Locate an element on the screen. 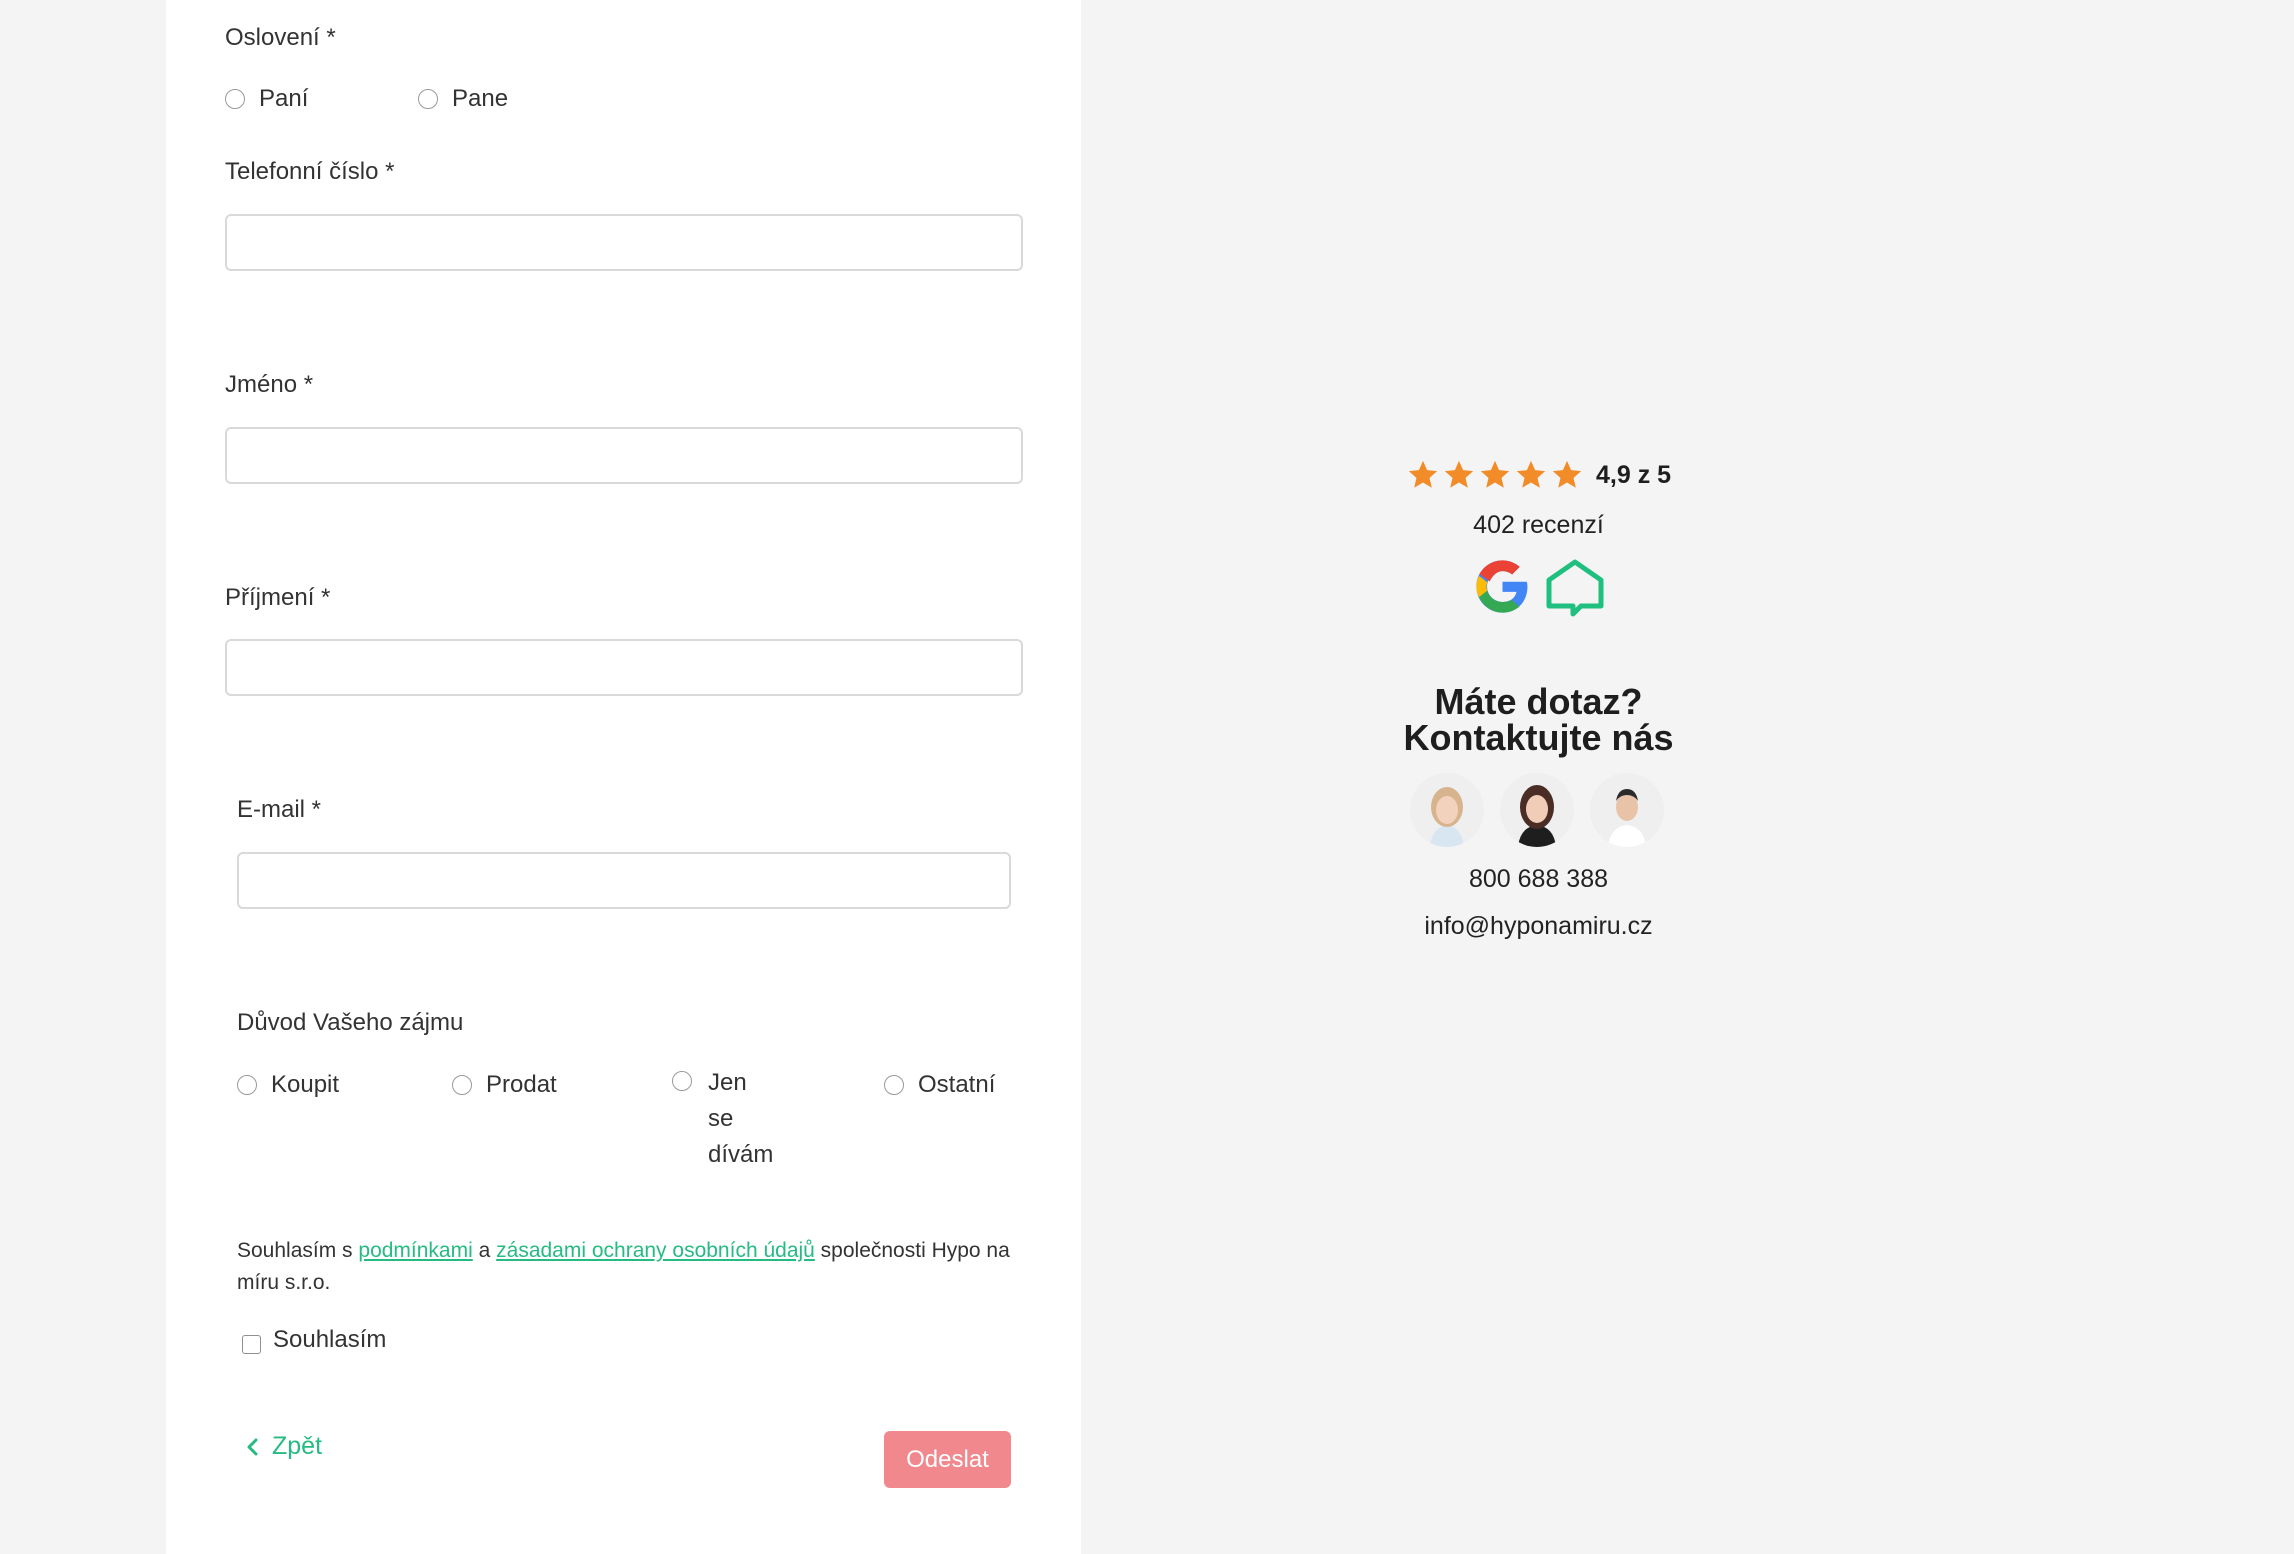  salutation-label: Oslovení * is located at coordinates (280, 37).